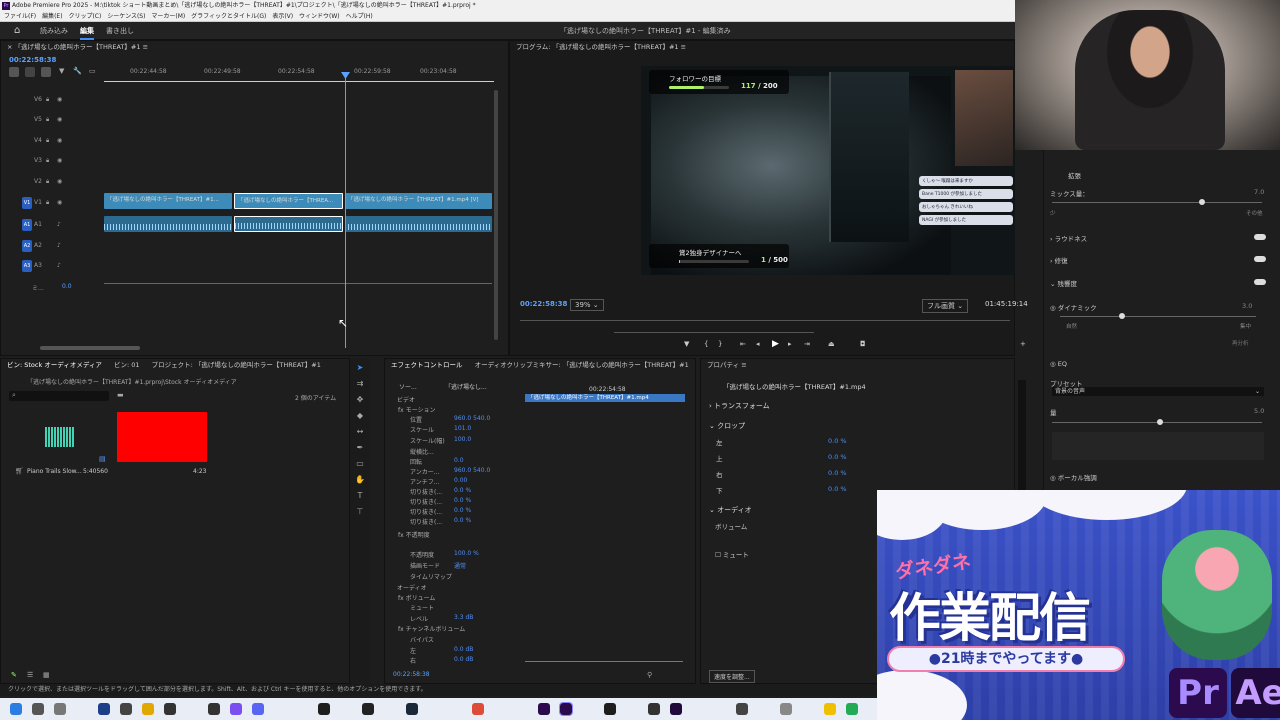 This screenshot has width=1280, height=720. What do you see at coordinates (460, 565) in the screenshot?
I see `effect-row-value: 通常` at bounding box center [460, 565].